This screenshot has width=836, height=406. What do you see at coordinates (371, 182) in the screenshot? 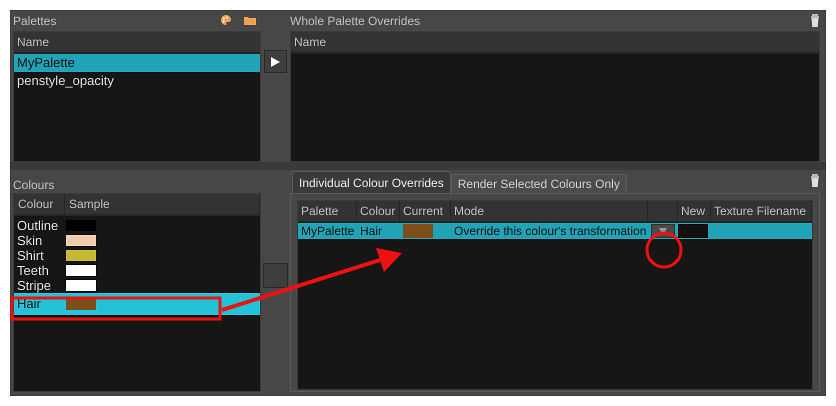
I see `tab: Individual Colour Overrides` at bounding box center [371, 182].